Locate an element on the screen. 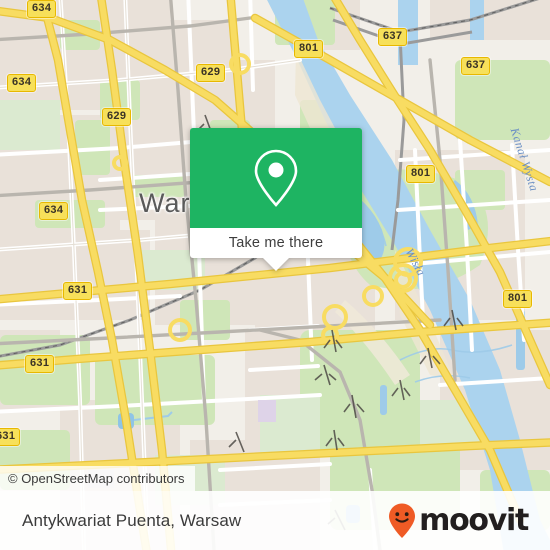 This screenshot has width=550, height=550. road-shield-801-c: 801 is located at coordinates (518, 299).